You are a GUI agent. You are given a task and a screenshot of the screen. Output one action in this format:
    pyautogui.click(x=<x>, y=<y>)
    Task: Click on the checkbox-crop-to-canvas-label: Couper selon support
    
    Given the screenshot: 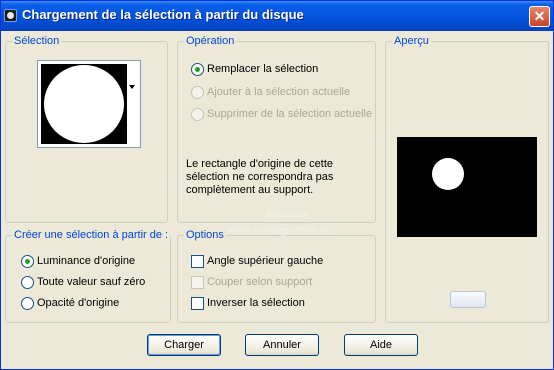 What is the action you would take?
    pyautogui.click(x=259, y=282)
    